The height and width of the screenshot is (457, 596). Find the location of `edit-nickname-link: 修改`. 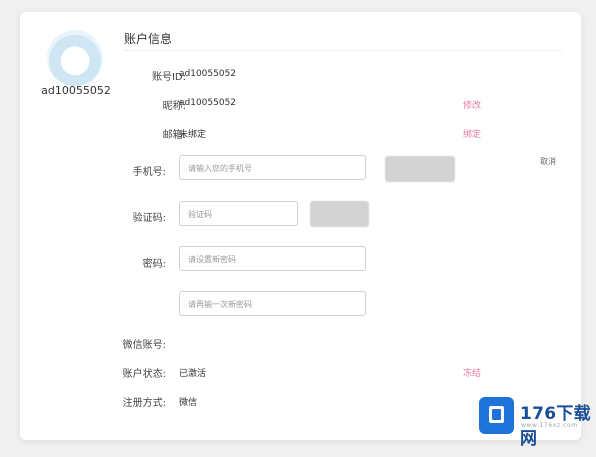

edit-nickname-link: 修改 is located at coordinates (472, 104).